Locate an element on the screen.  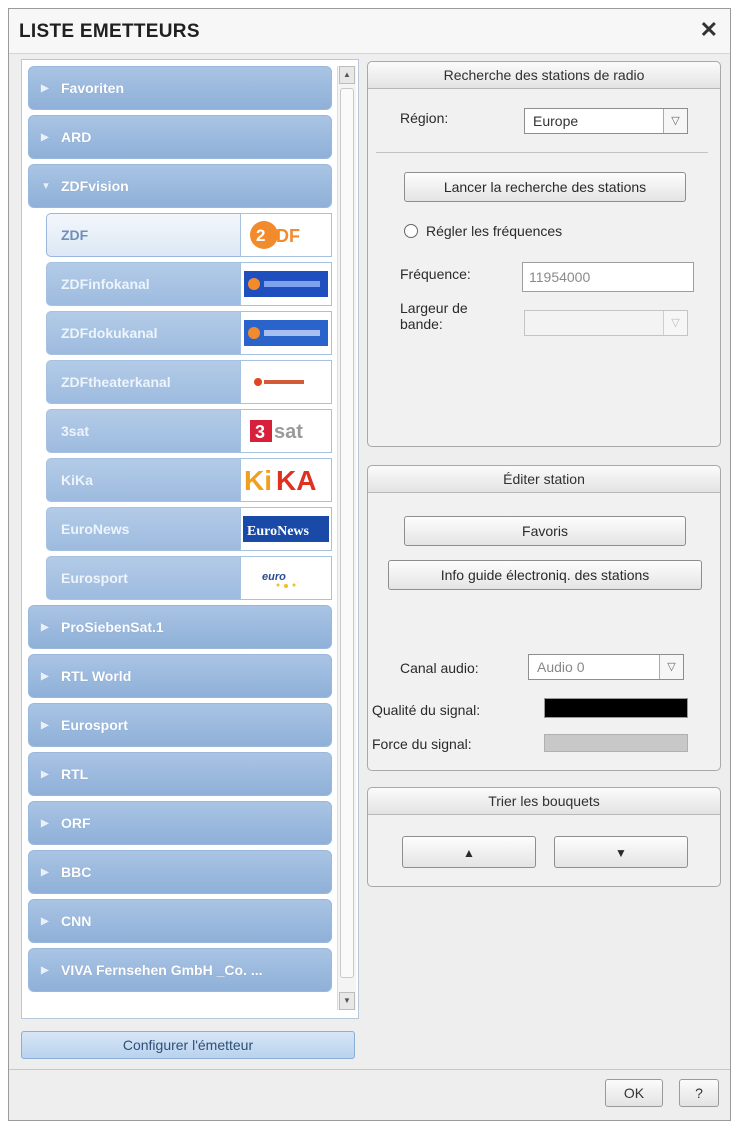
move-down-button: ▼ is located at coordinates (621, 852).